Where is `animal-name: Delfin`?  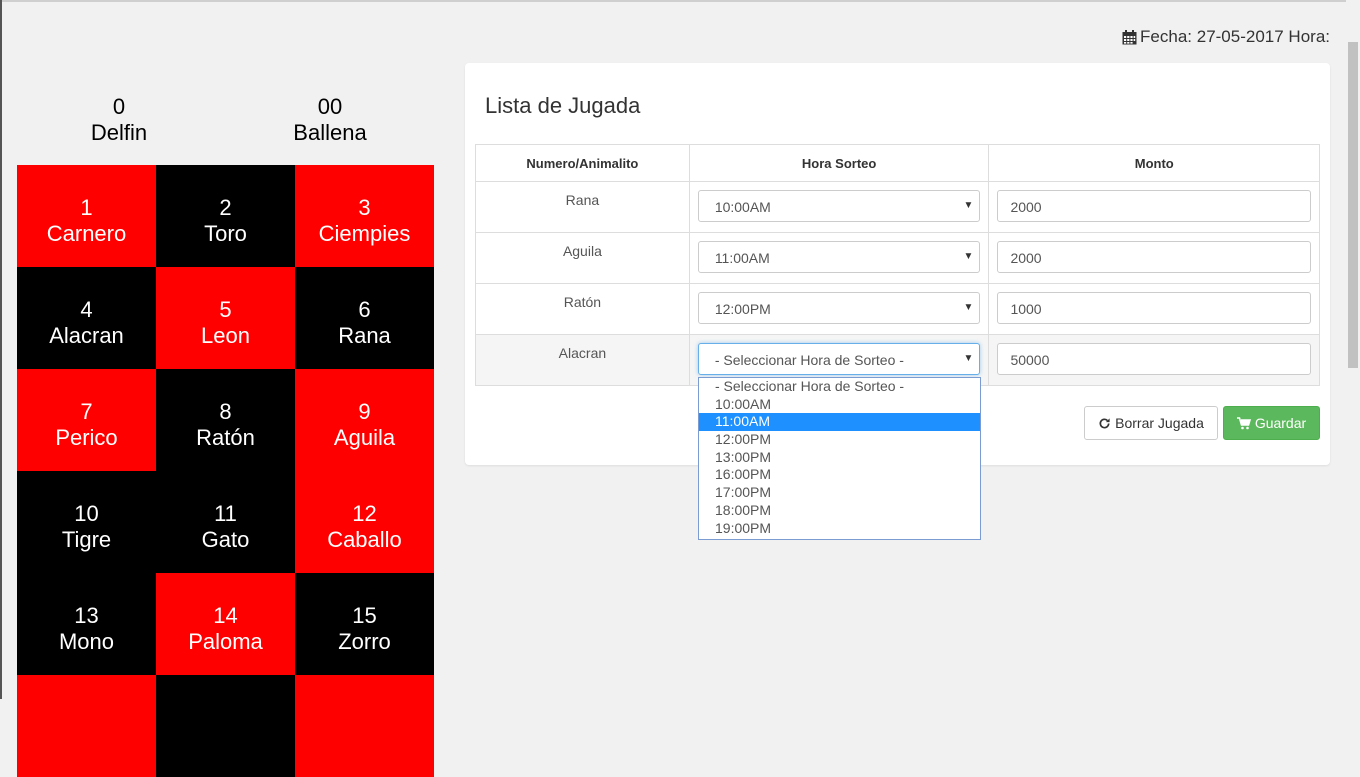 animal-name: Delfin is located at coordinates (119, 132).